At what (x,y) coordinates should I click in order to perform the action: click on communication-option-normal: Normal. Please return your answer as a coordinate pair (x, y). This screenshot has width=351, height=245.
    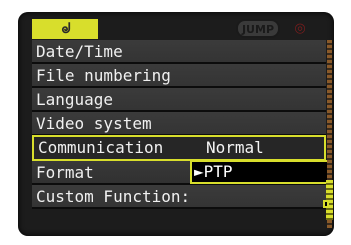
    Looking at the image, I should click on (235, 148).